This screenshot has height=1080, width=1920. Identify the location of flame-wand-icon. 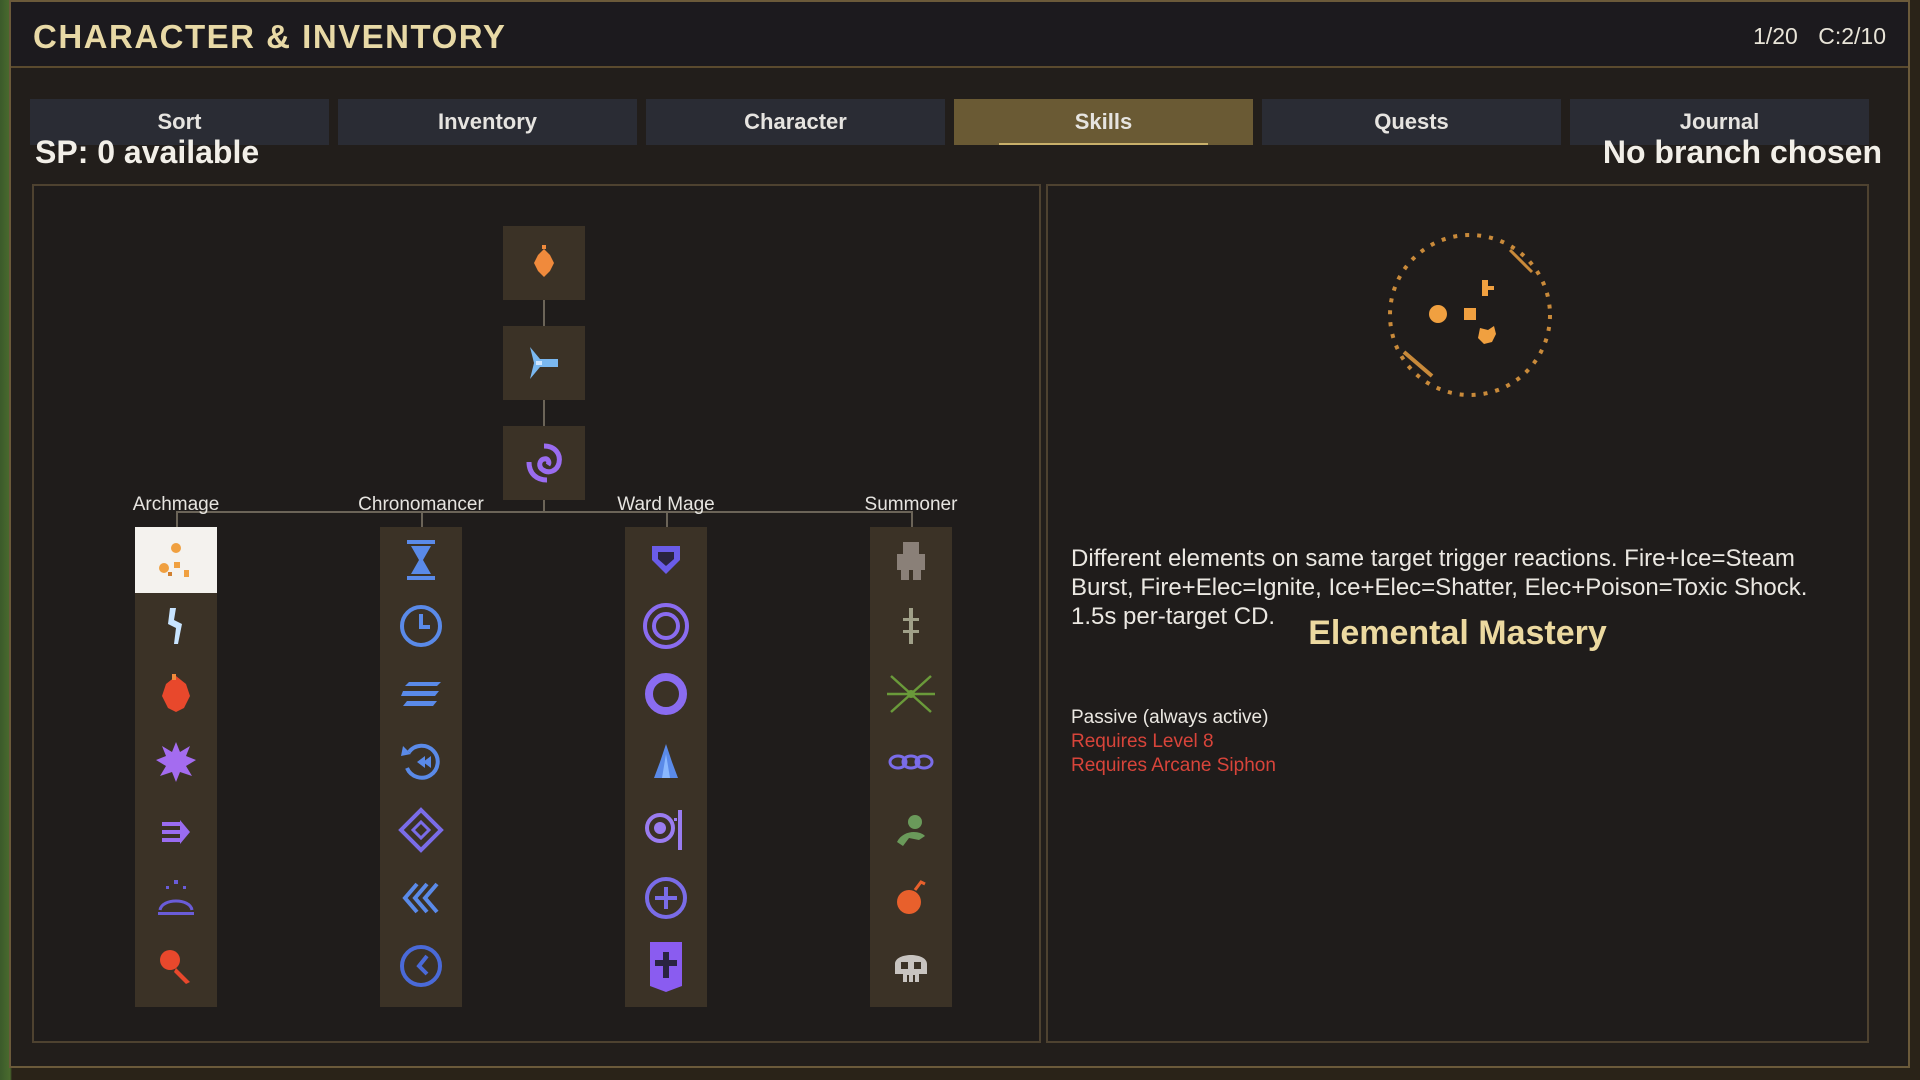
(175, 967).